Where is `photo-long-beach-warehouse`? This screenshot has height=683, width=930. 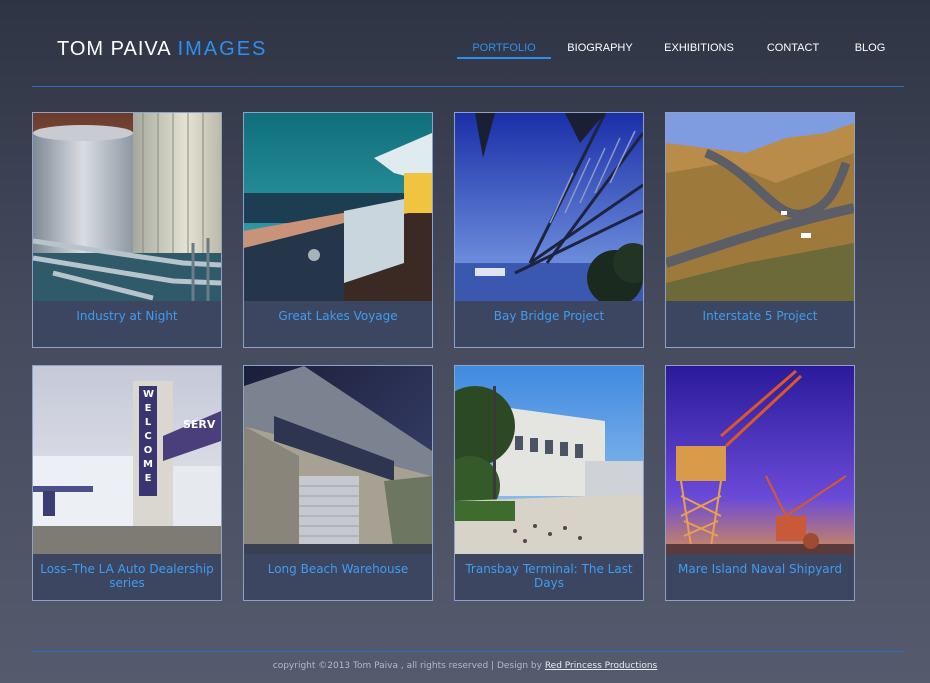
photo-long-beach-warehouse is located at coordinates (338, 460).